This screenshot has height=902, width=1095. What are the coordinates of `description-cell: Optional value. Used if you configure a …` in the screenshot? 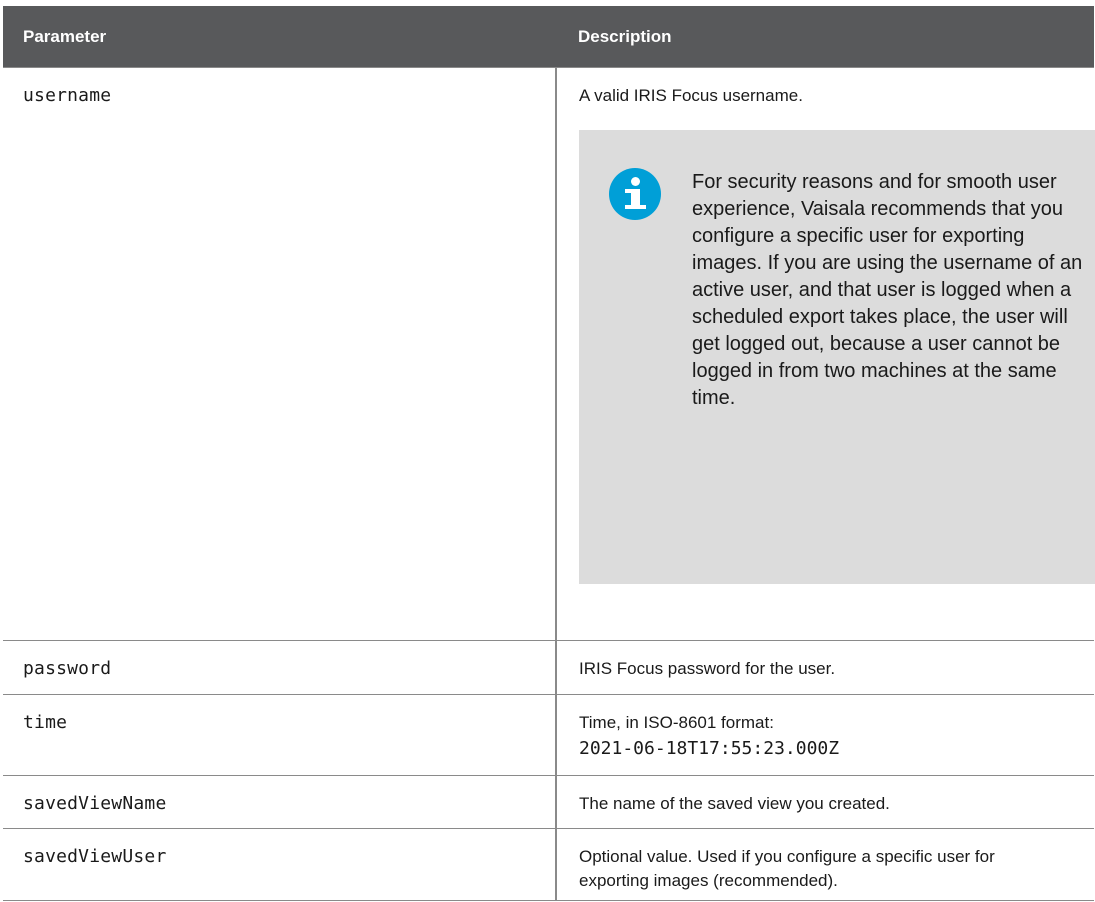 It's located at (825, 864).